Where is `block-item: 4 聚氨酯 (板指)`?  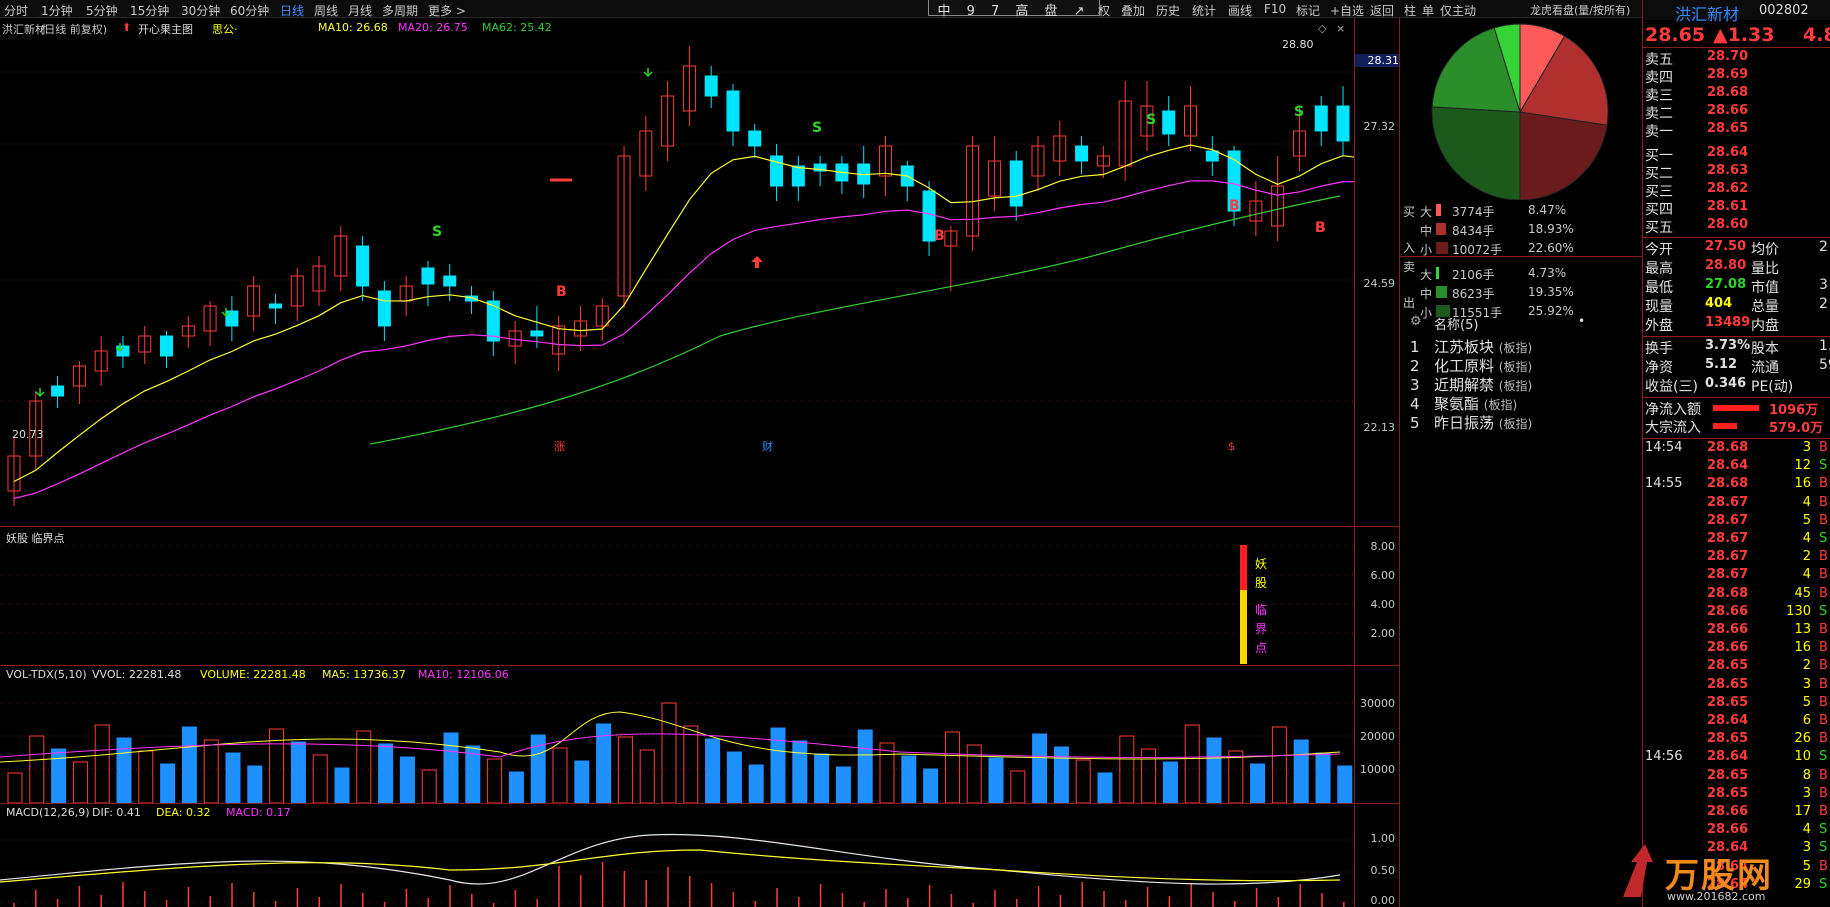 block-item: 4 聚氨酯 (板指) is located at coordinates (1463, 403).